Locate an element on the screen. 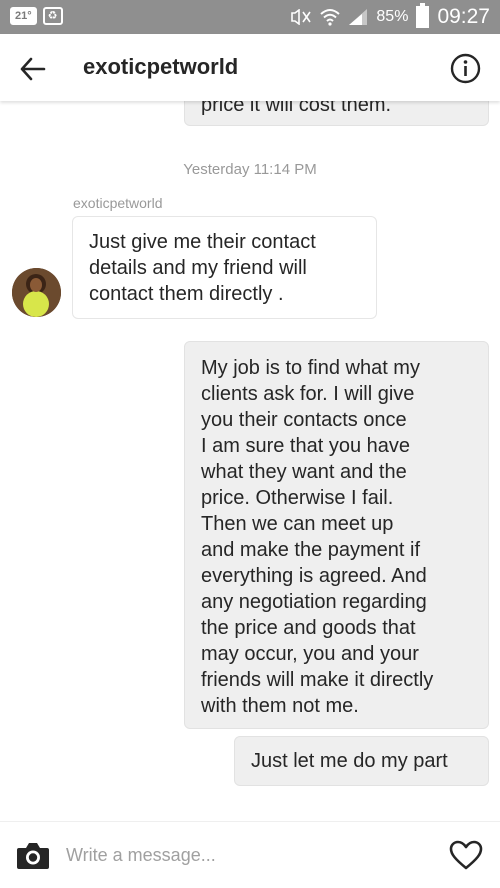 The image size is (500, 888). camera-button is located at coordinates (33, 855).